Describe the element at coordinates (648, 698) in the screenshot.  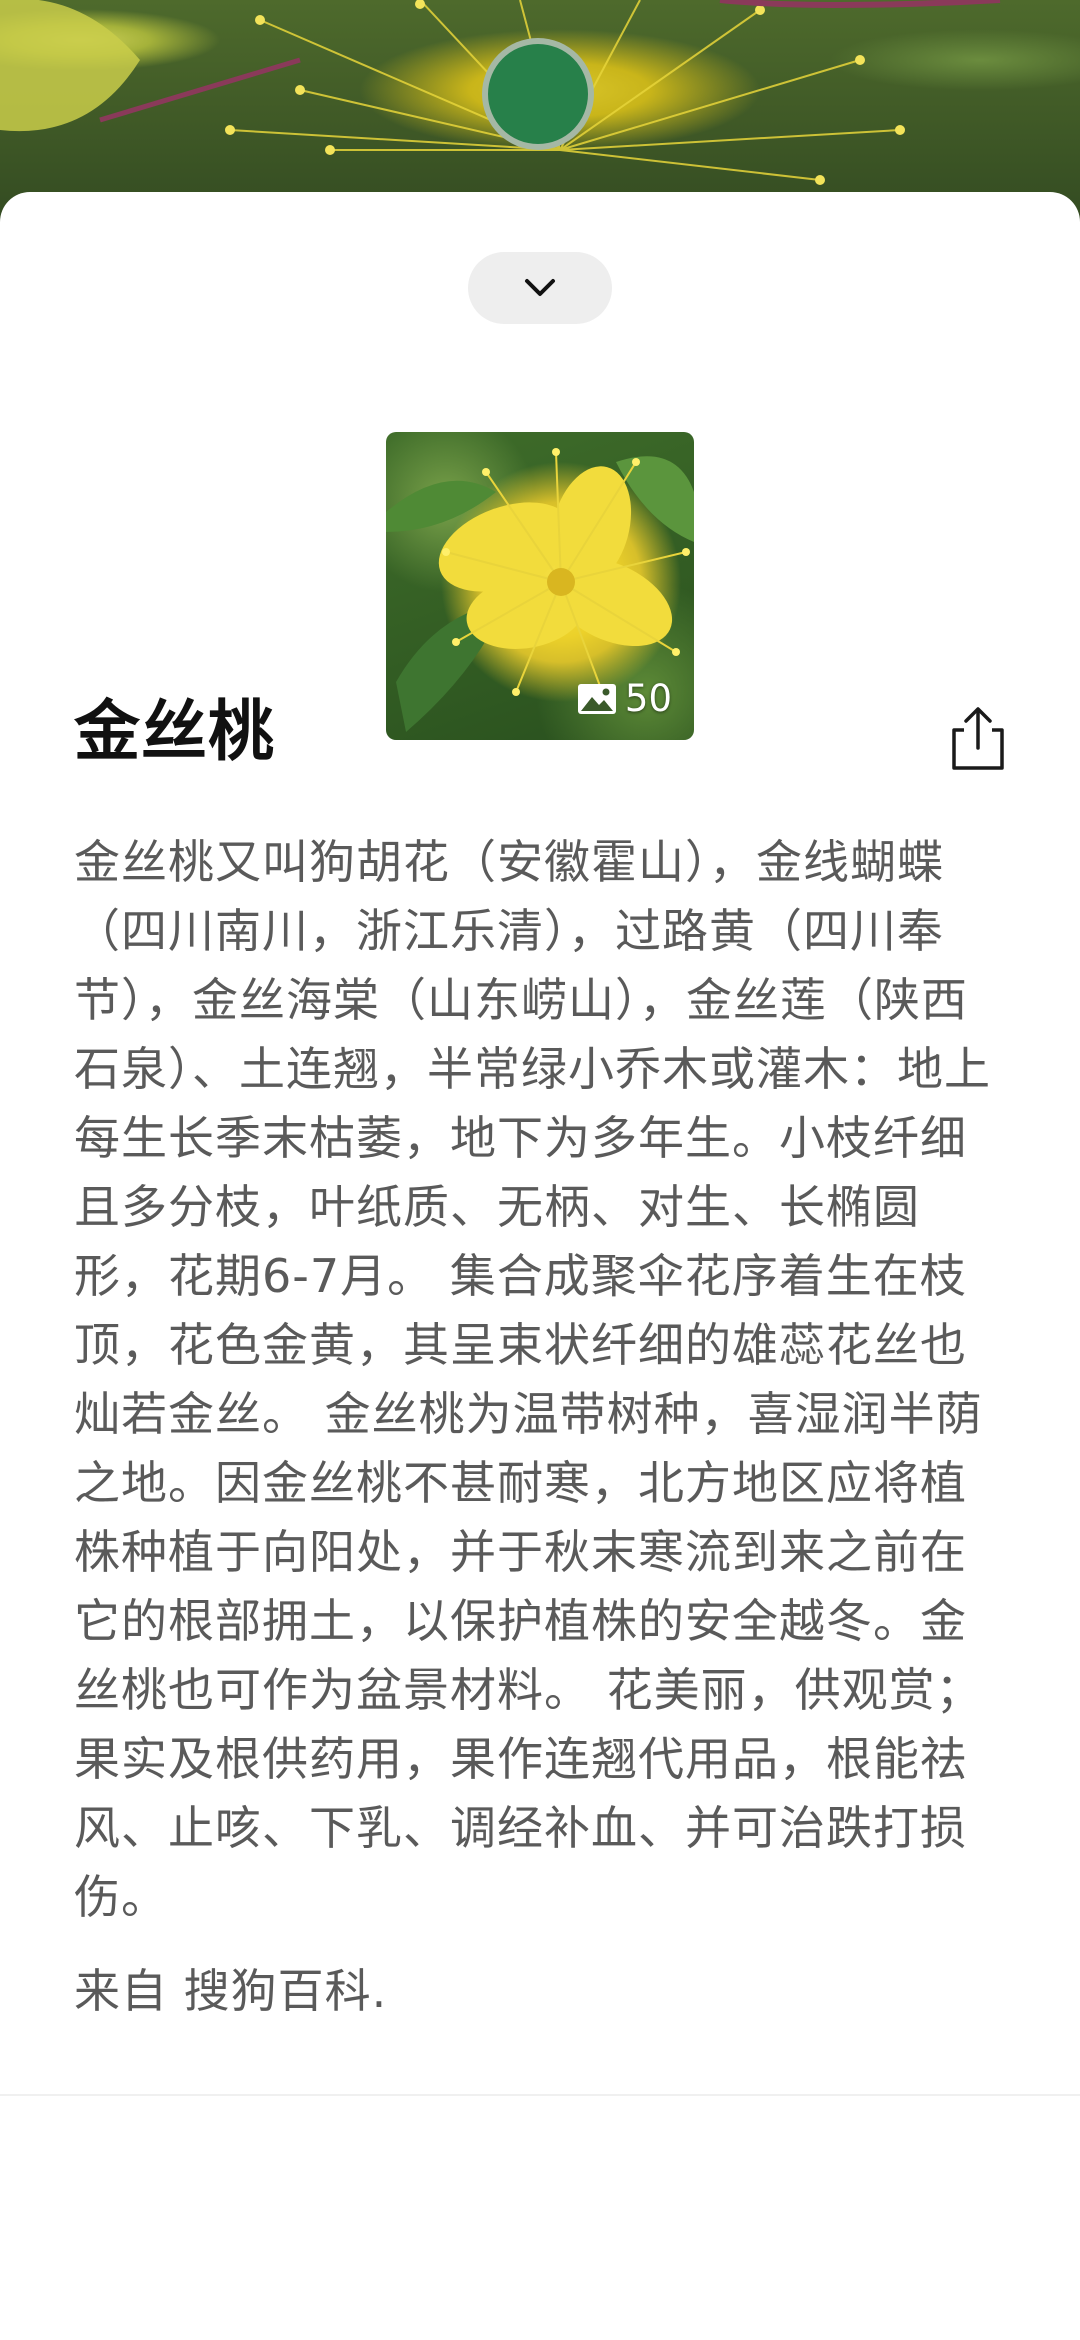
I see `photo-count-text: 50` at that location.